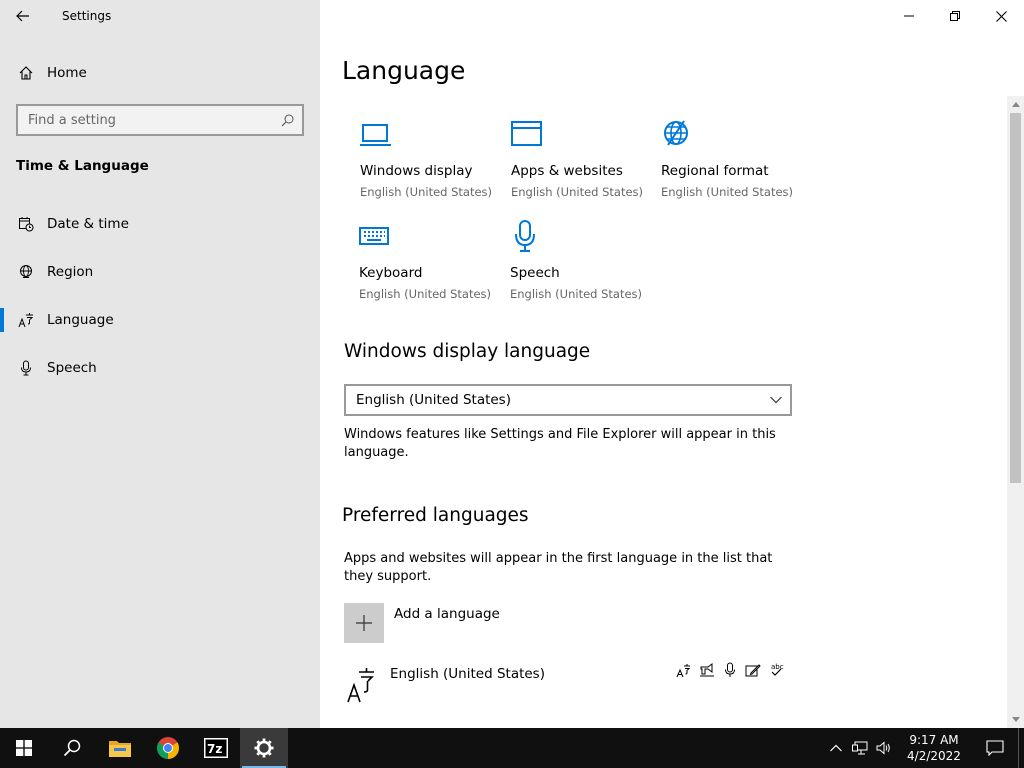 This screenshot has height=768, width=1024. Describe the element at coordinates (154, 120) in the screenshot. I see `search-input` at that location.